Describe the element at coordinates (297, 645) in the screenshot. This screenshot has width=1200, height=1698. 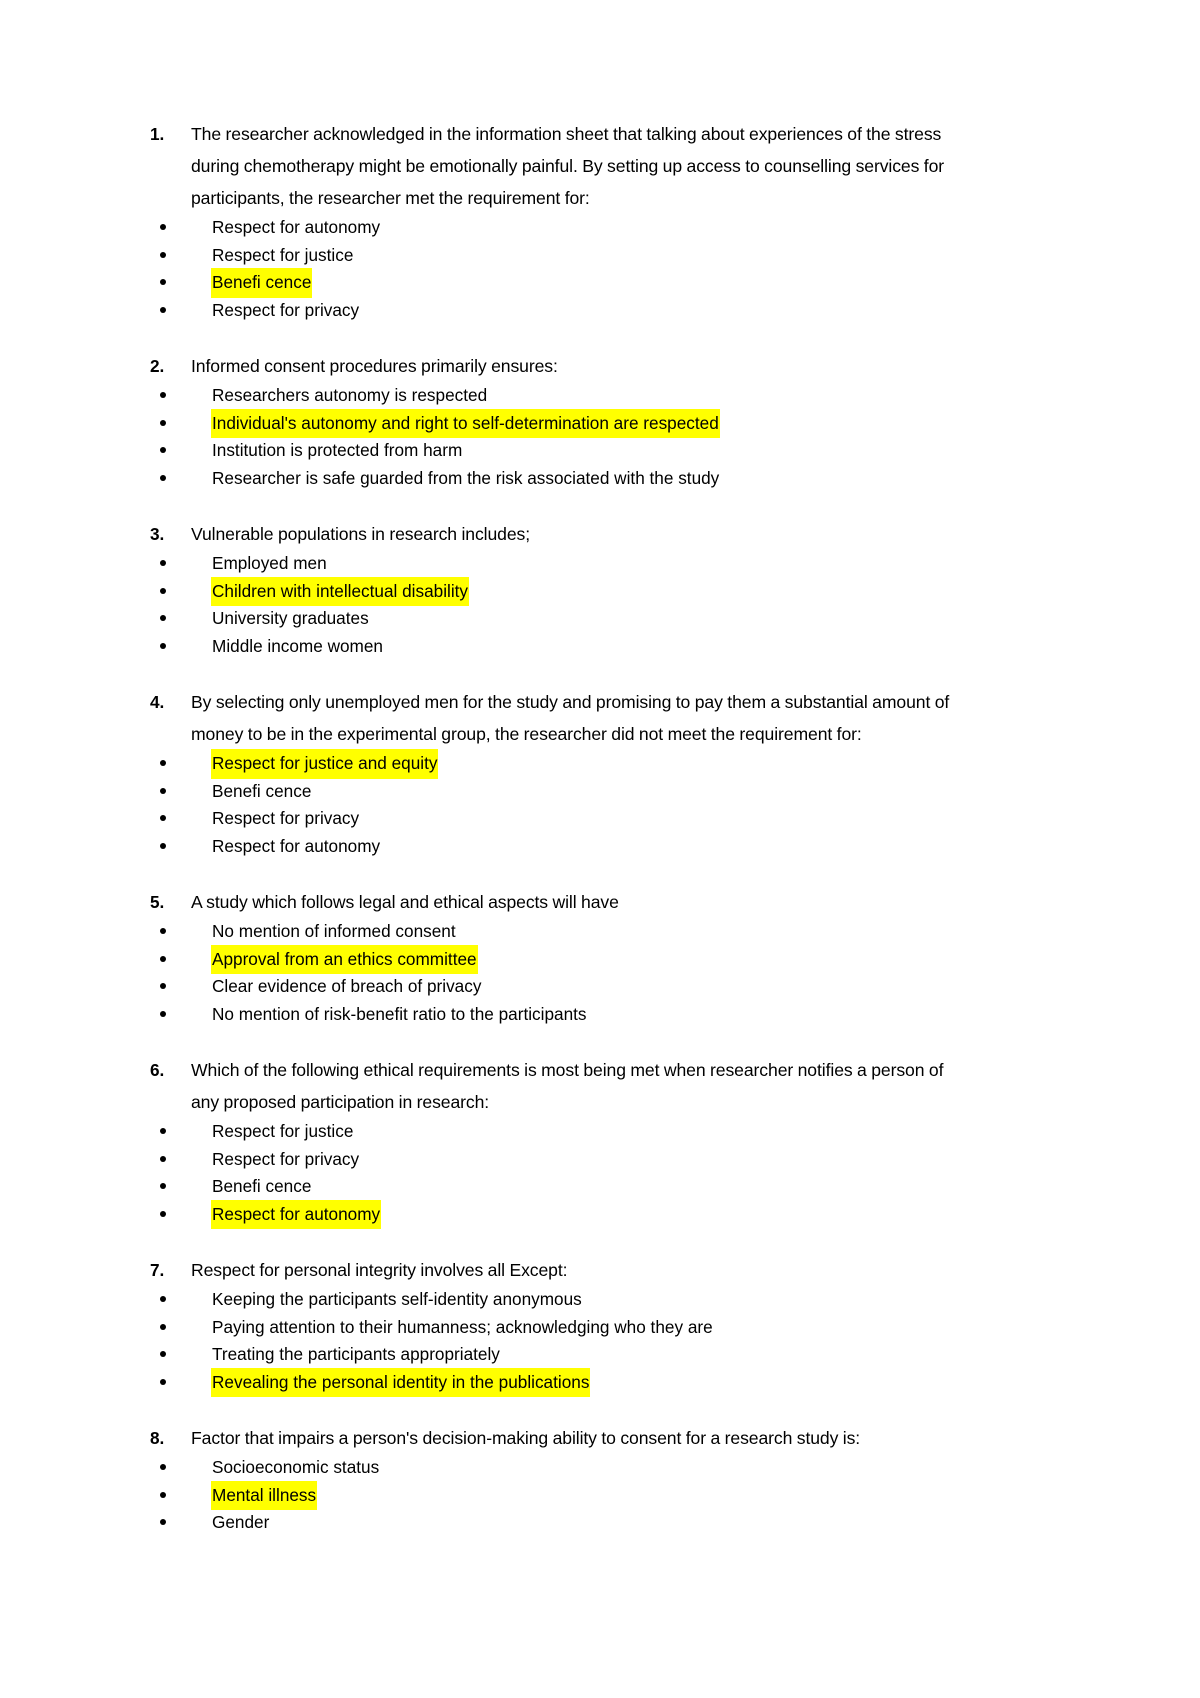
I see `answer-option-label: Middle income women` at that location.